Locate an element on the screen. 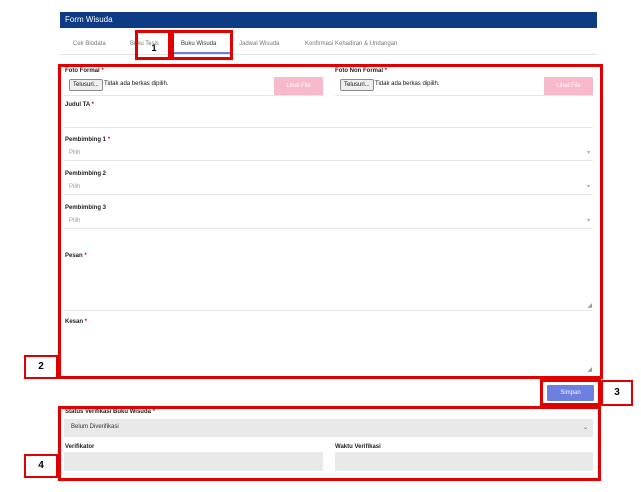 Image resolution: width=641 pixels, height=492 pixels. annotation-number-3: 3 is located at coordinates (617, 393).